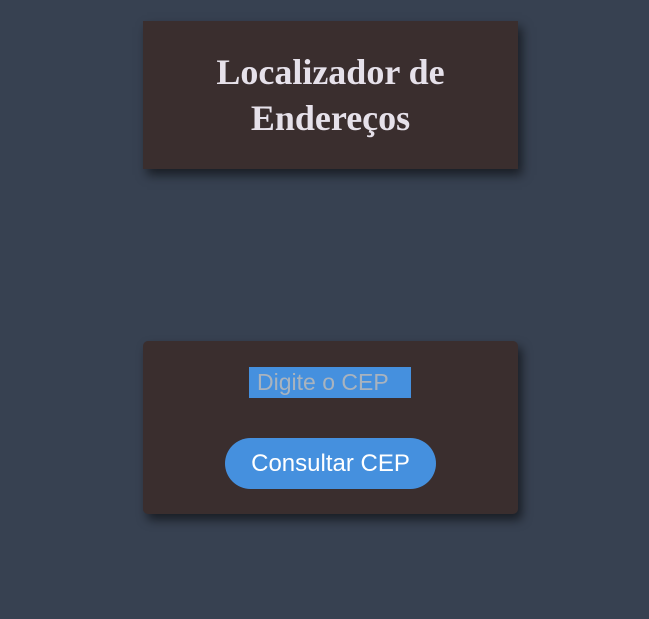 The image size is (649, 619). What do you see at coordinates (330, 463) in the screenshot?
I see `consult-cep-button: Consultar CEP` at bounding box center [330, 463].